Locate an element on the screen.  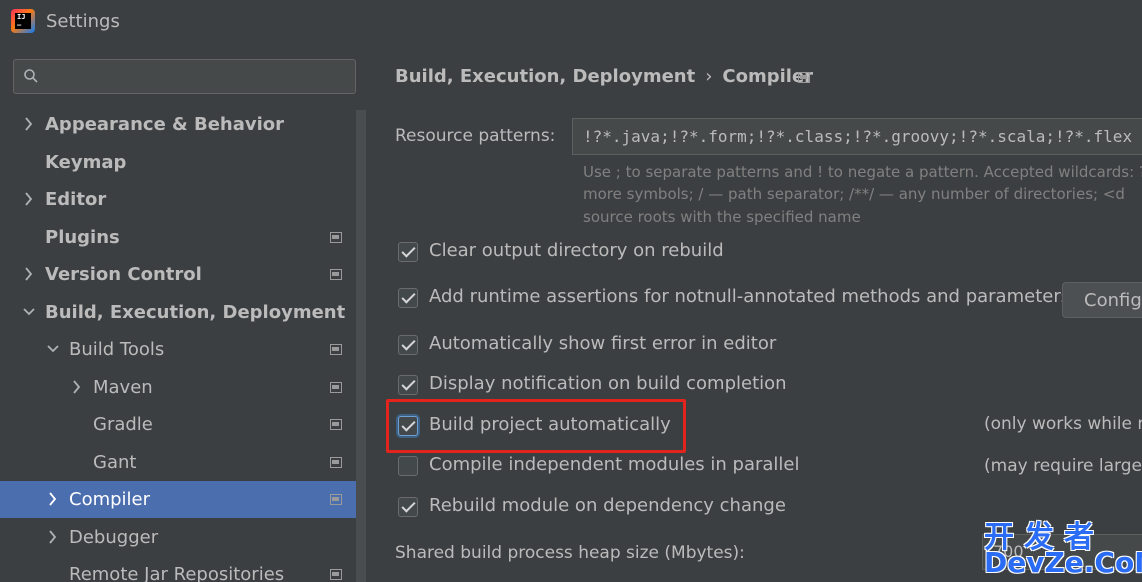
sidebar-item-maven: Maven is located at coordinates (178, 387).